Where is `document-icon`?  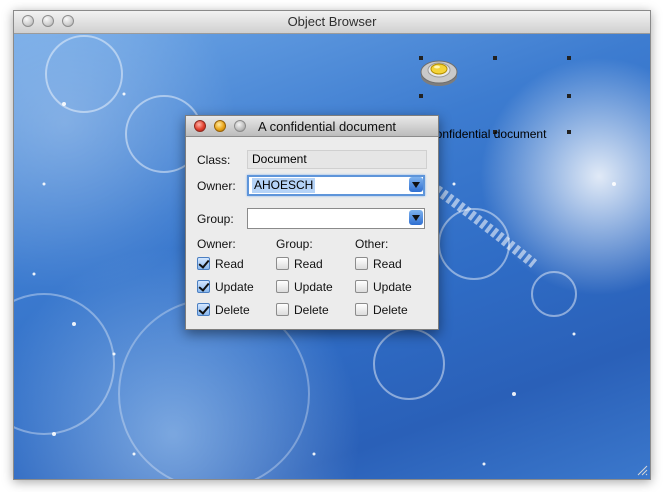 document-icon is located at coordinates (439, 71).